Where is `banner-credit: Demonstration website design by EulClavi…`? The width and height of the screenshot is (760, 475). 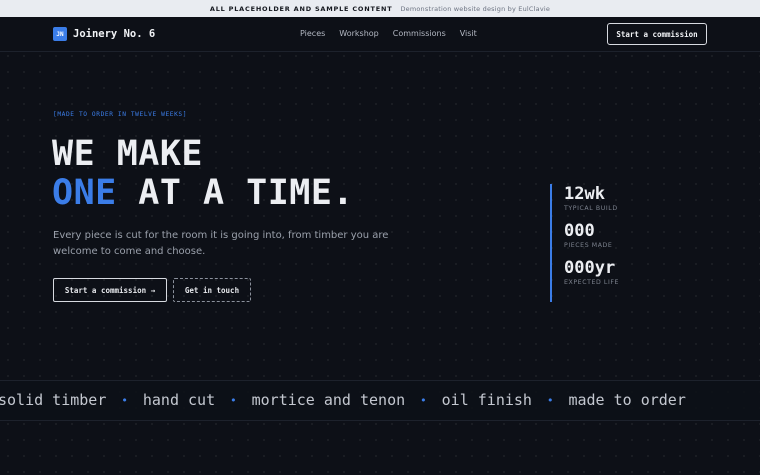
banner-credit: Demonstration website design by EulClavi… is located at coordinates (475, 8).